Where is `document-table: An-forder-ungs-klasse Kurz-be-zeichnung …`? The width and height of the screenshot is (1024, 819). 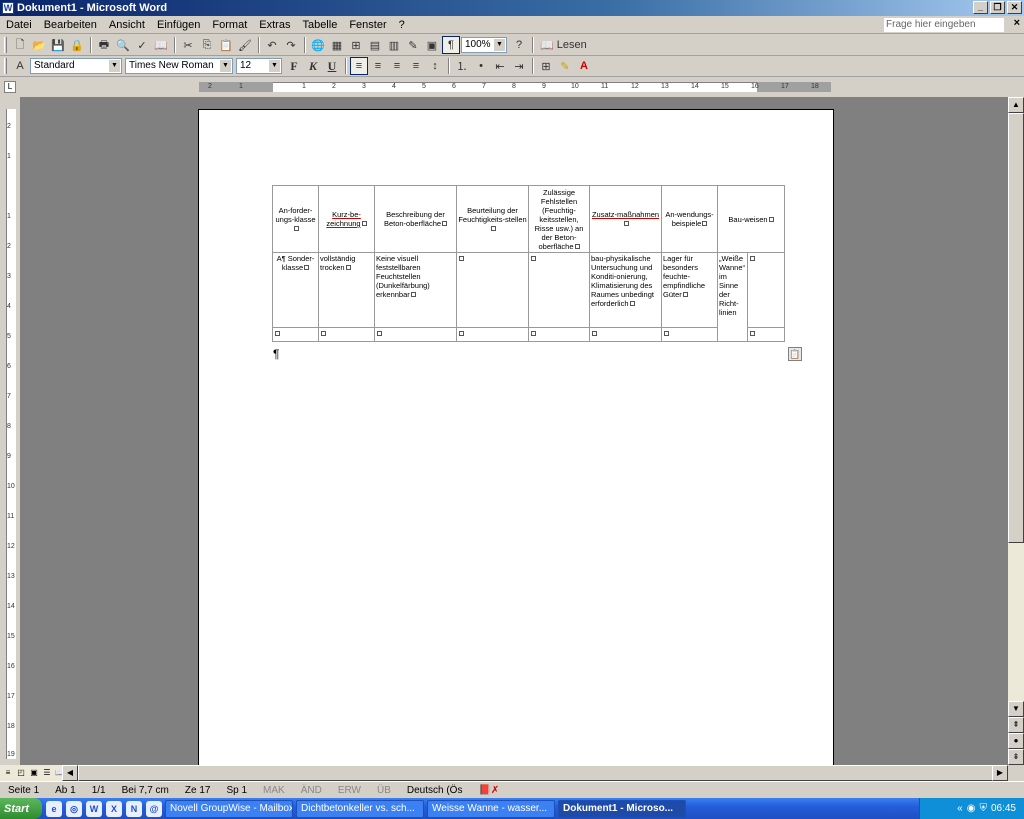 document-table: An-forder-ungs-klasse Kurz-be-zeichnung … is located at coordinates (528, 263).